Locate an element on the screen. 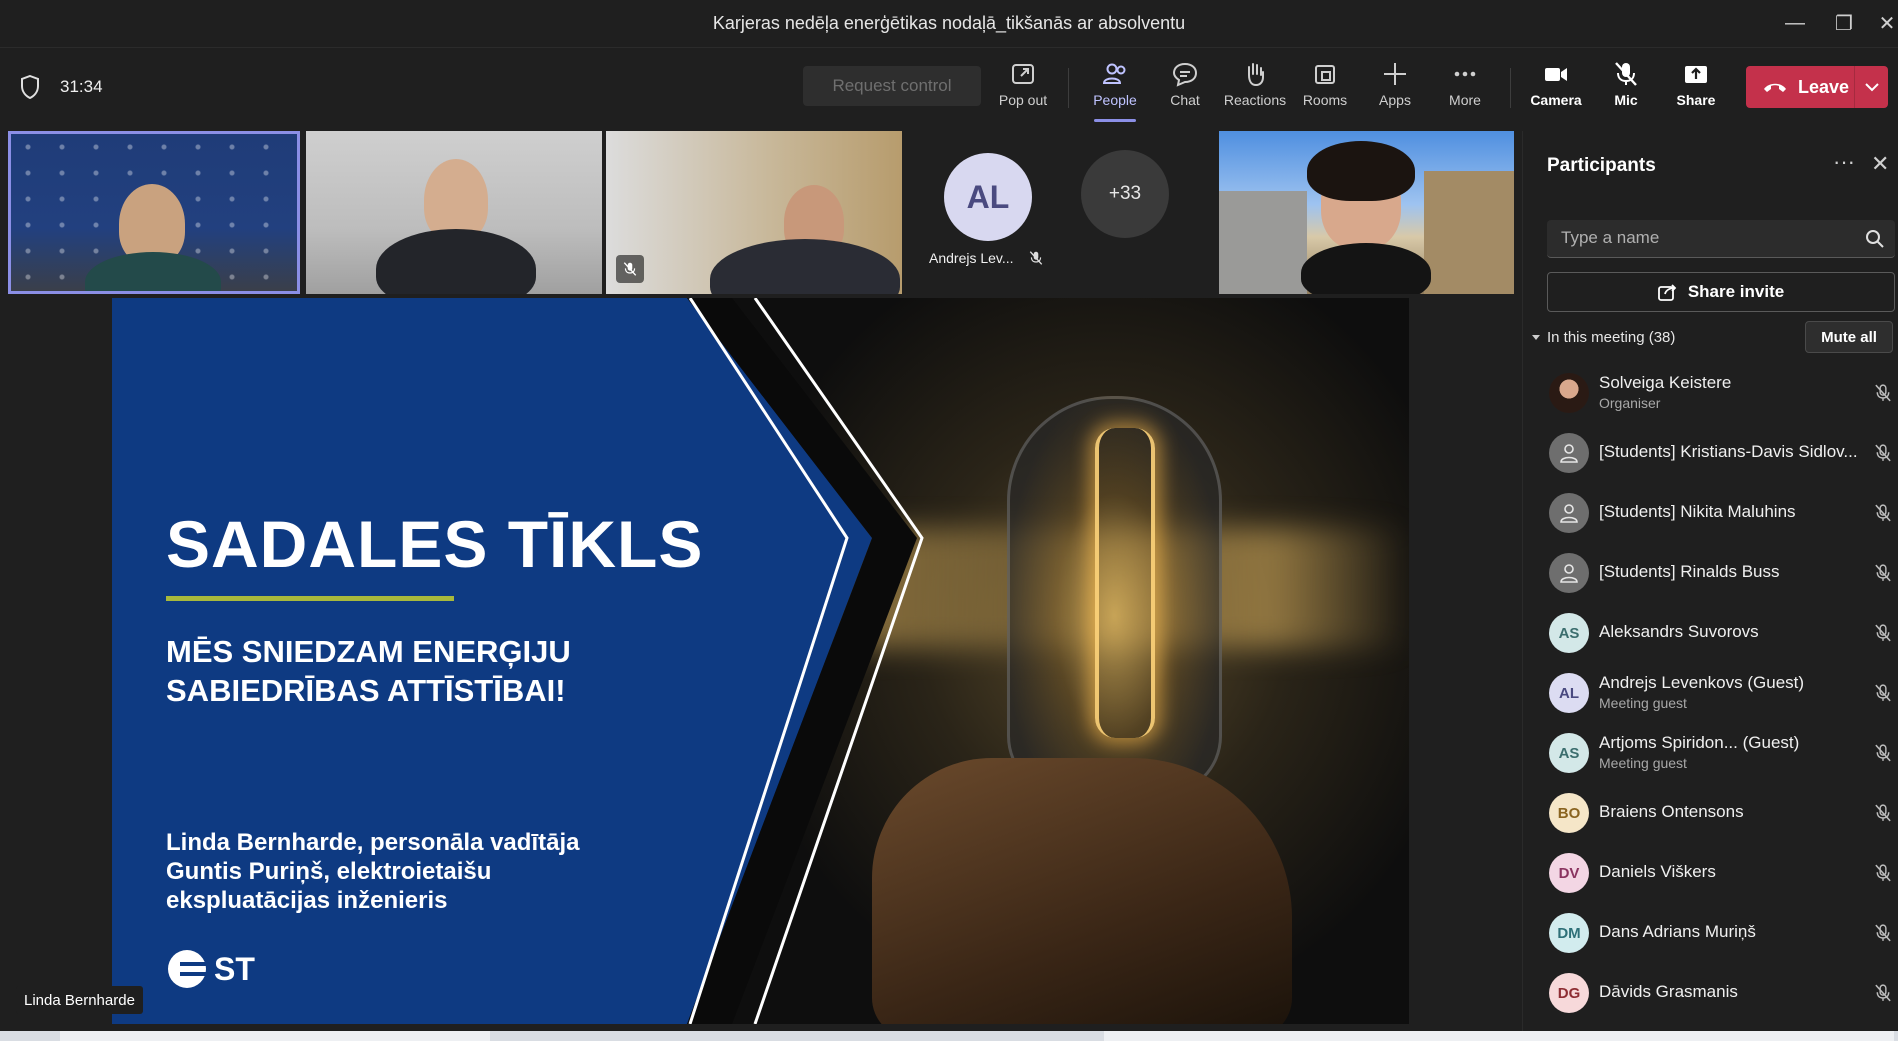 This screenshot has height=1041, width=1898. search-input is located at coordinates (1706, 238).